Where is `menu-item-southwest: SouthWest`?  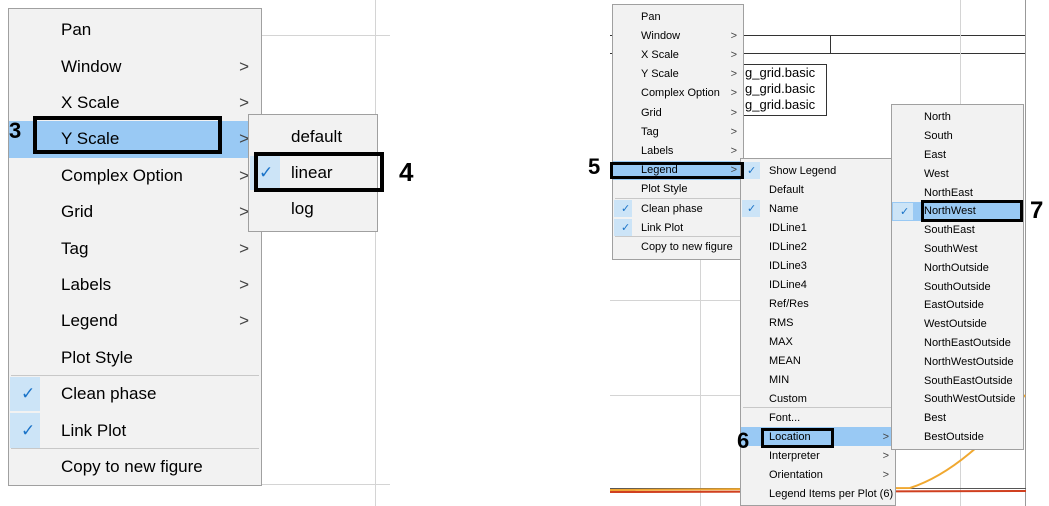 menu-item-southwest: SouthWest is located at coordinates (957, 249).